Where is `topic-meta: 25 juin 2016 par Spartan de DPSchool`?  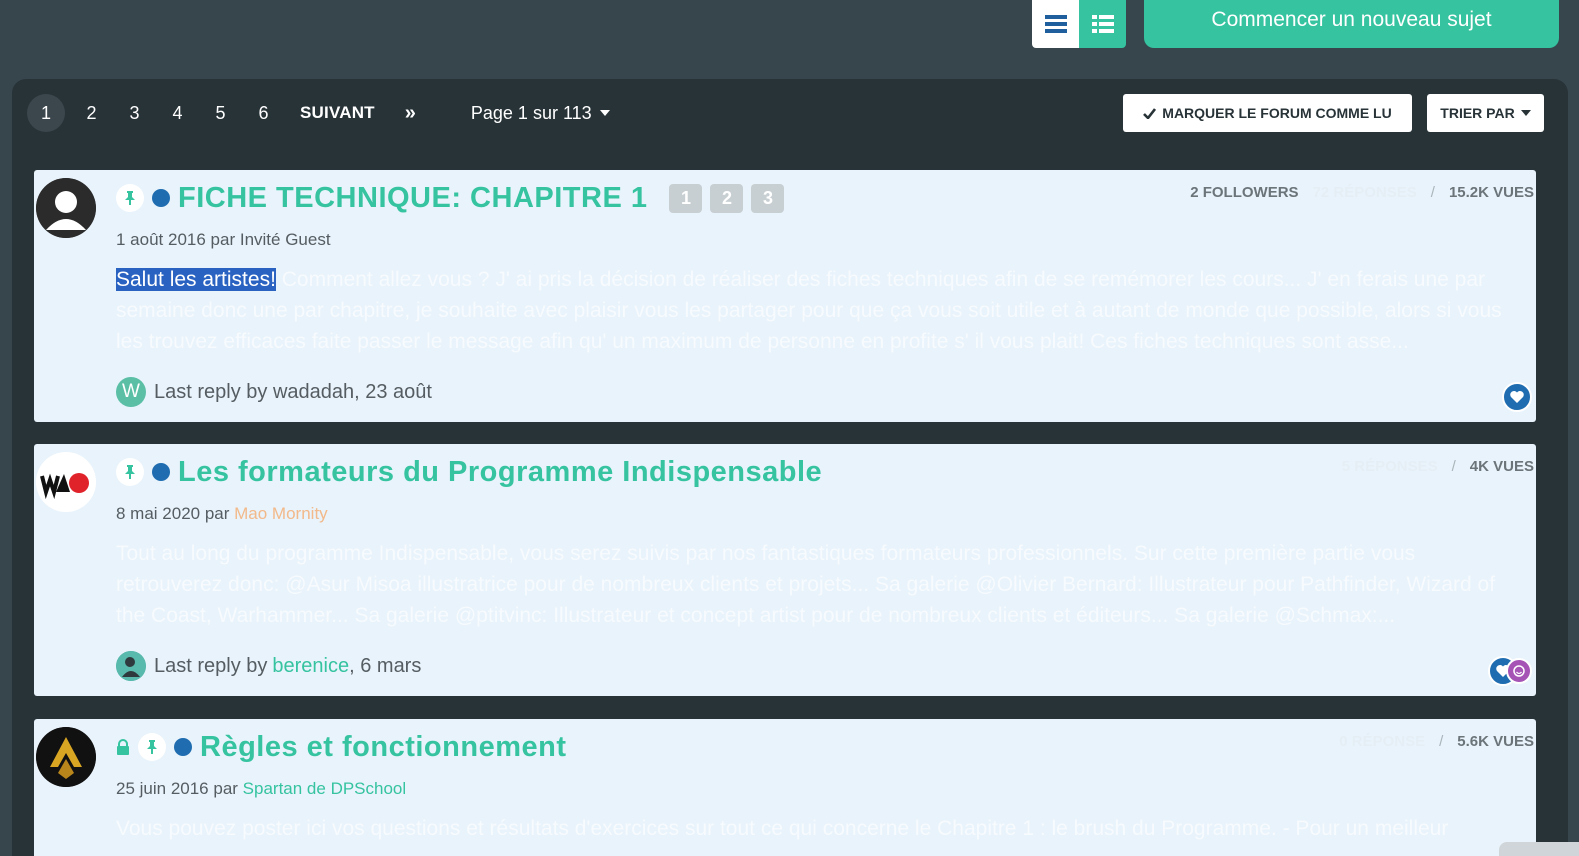 topic-meta: 25 juin 2016 par Spartan de DPSchool is located at coordinates (261, 789).